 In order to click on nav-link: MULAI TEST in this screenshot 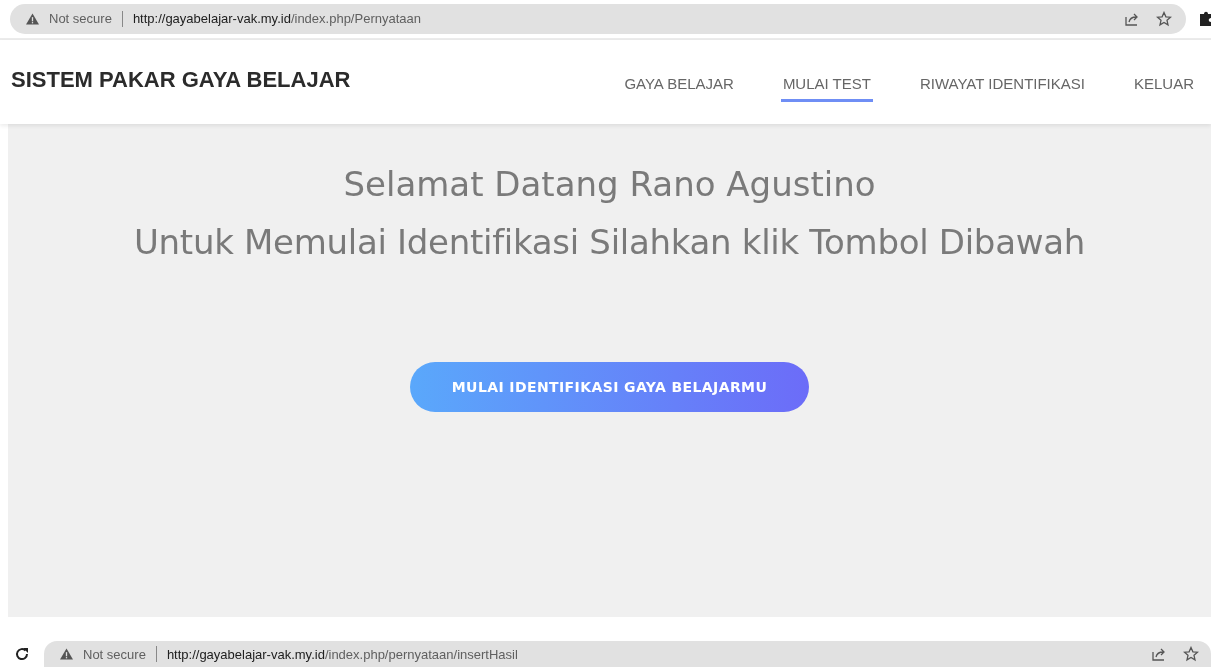, I will do `click(826, 85)`.